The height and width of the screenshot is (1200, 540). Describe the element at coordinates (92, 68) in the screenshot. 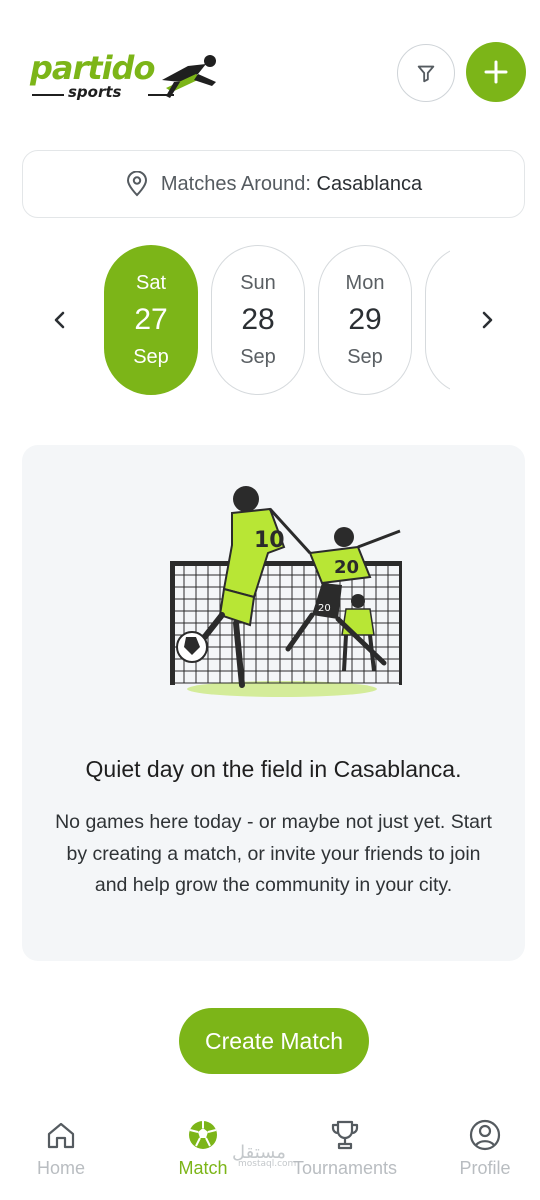

I see `logo-wordmark: partido` at that location.